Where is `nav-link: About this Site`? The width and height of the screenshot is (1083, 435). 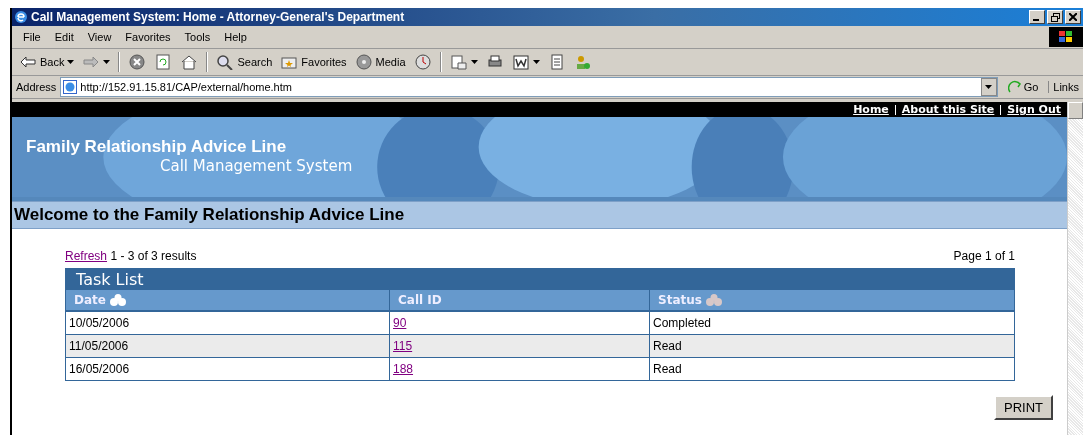 nav-link: About this Site is located at coordinates (948, 109).